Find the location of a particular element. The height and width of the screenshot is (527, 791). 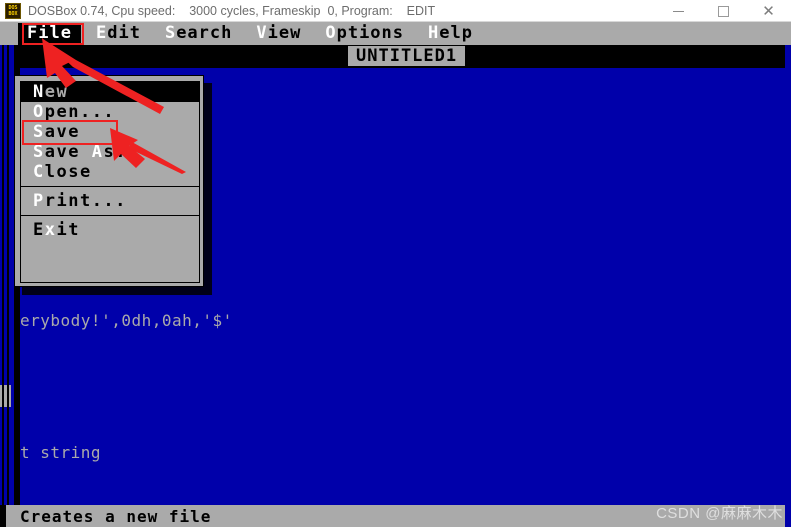

menu-option-exit: Exit is located at coordinates (110, 230).